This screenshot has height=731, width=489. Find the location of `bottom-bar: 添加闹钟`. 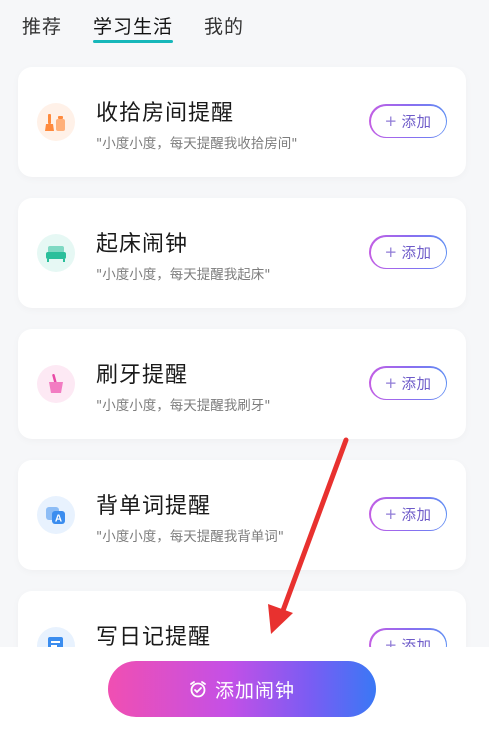

bottom-bar: 添加闹钟 is located at coordinates (244, 689).